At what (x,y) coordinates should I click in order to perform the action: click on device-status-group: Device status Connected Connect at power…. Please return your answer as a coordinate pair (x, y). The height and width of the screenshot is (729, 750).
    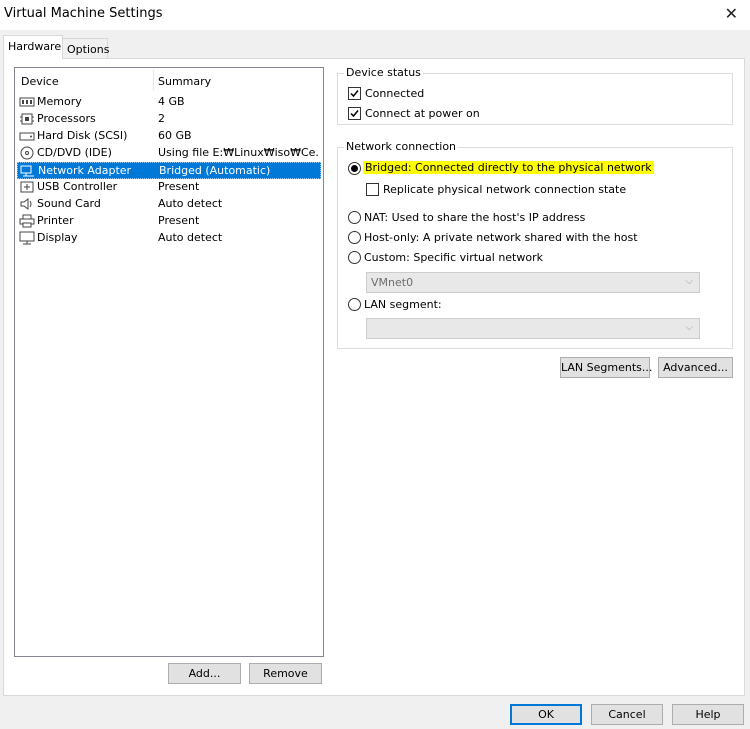
    Looking at the image, I should click on (535, 95).